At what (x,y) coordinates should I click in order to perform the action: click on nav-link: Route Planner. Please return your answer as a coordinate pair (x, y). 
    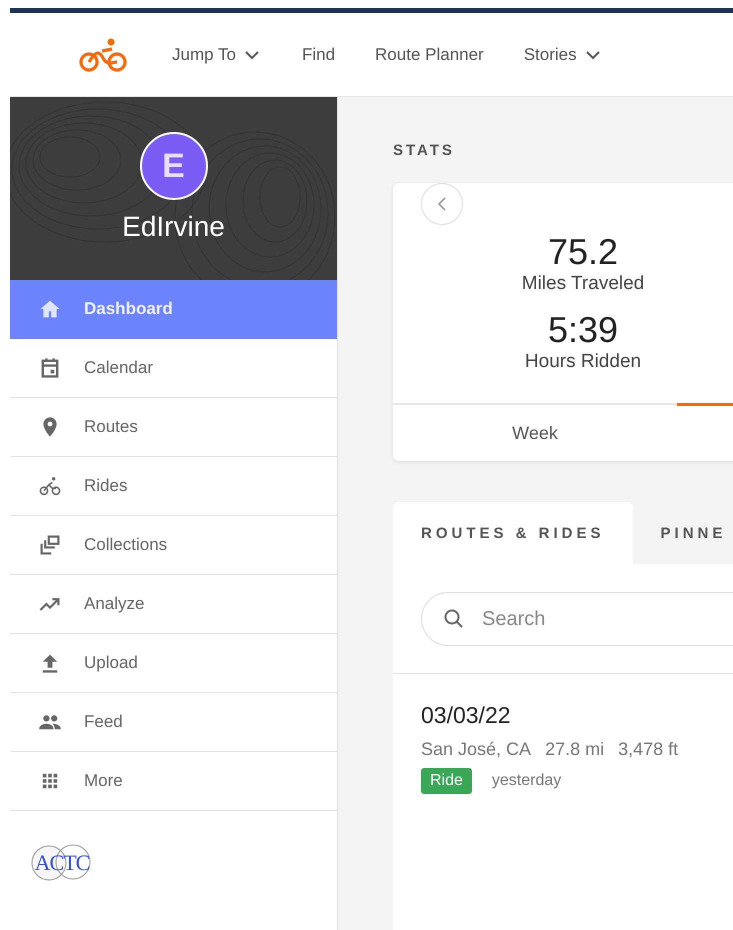
    Looking at the image, I should click on (429, 54).